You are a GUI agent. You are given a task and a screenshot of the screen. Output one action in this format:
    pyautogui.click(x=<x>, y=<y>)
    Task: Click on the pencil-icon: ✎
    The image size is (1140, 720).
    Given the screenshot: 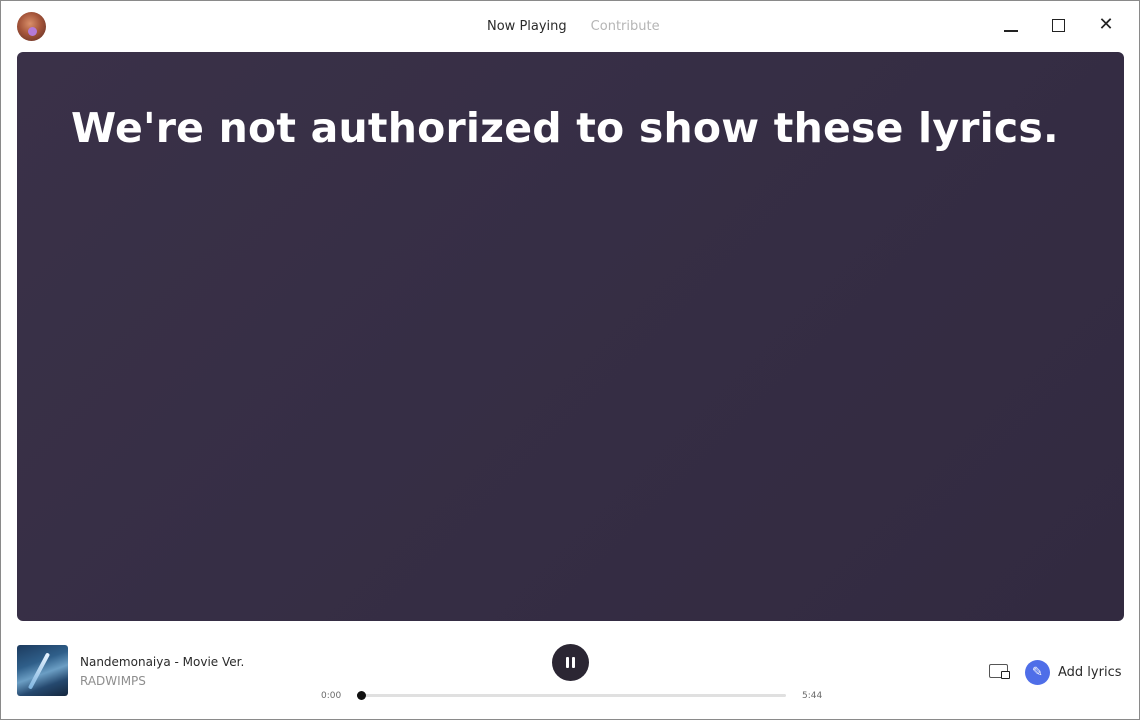 What is the action you would take?
    pyautogui.click(x=1037, y=672)
    